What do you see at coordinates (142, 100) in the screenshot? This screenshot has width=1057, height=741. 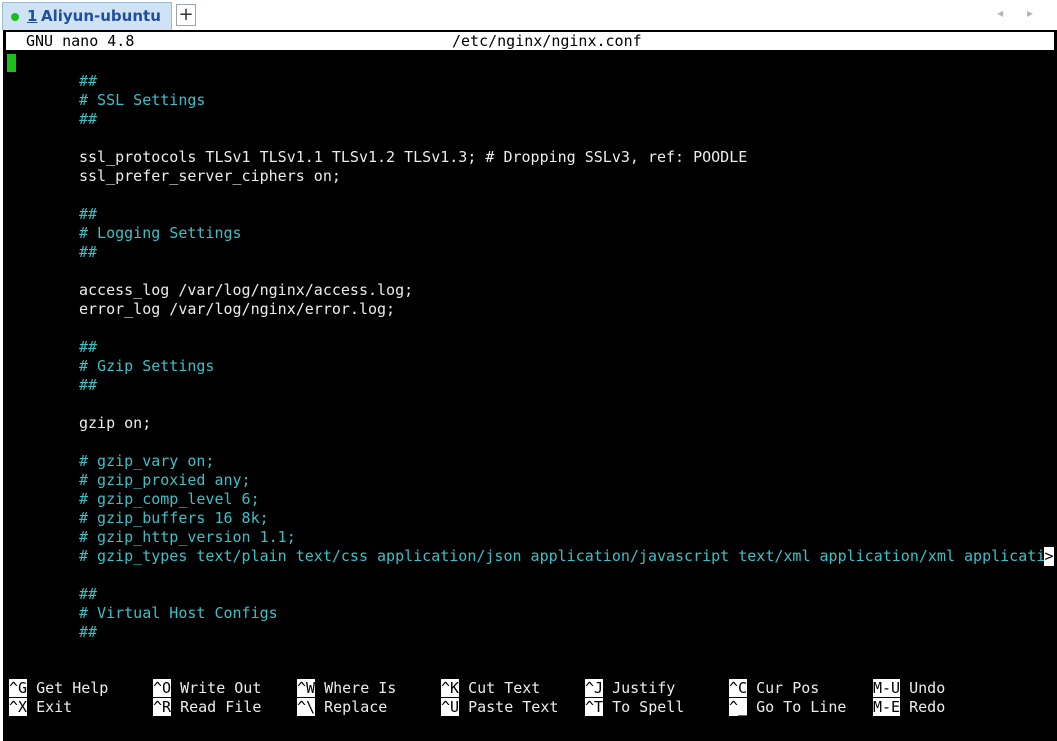 I see `comment-line: # SSL Settings` at bounding box center [142, 100].